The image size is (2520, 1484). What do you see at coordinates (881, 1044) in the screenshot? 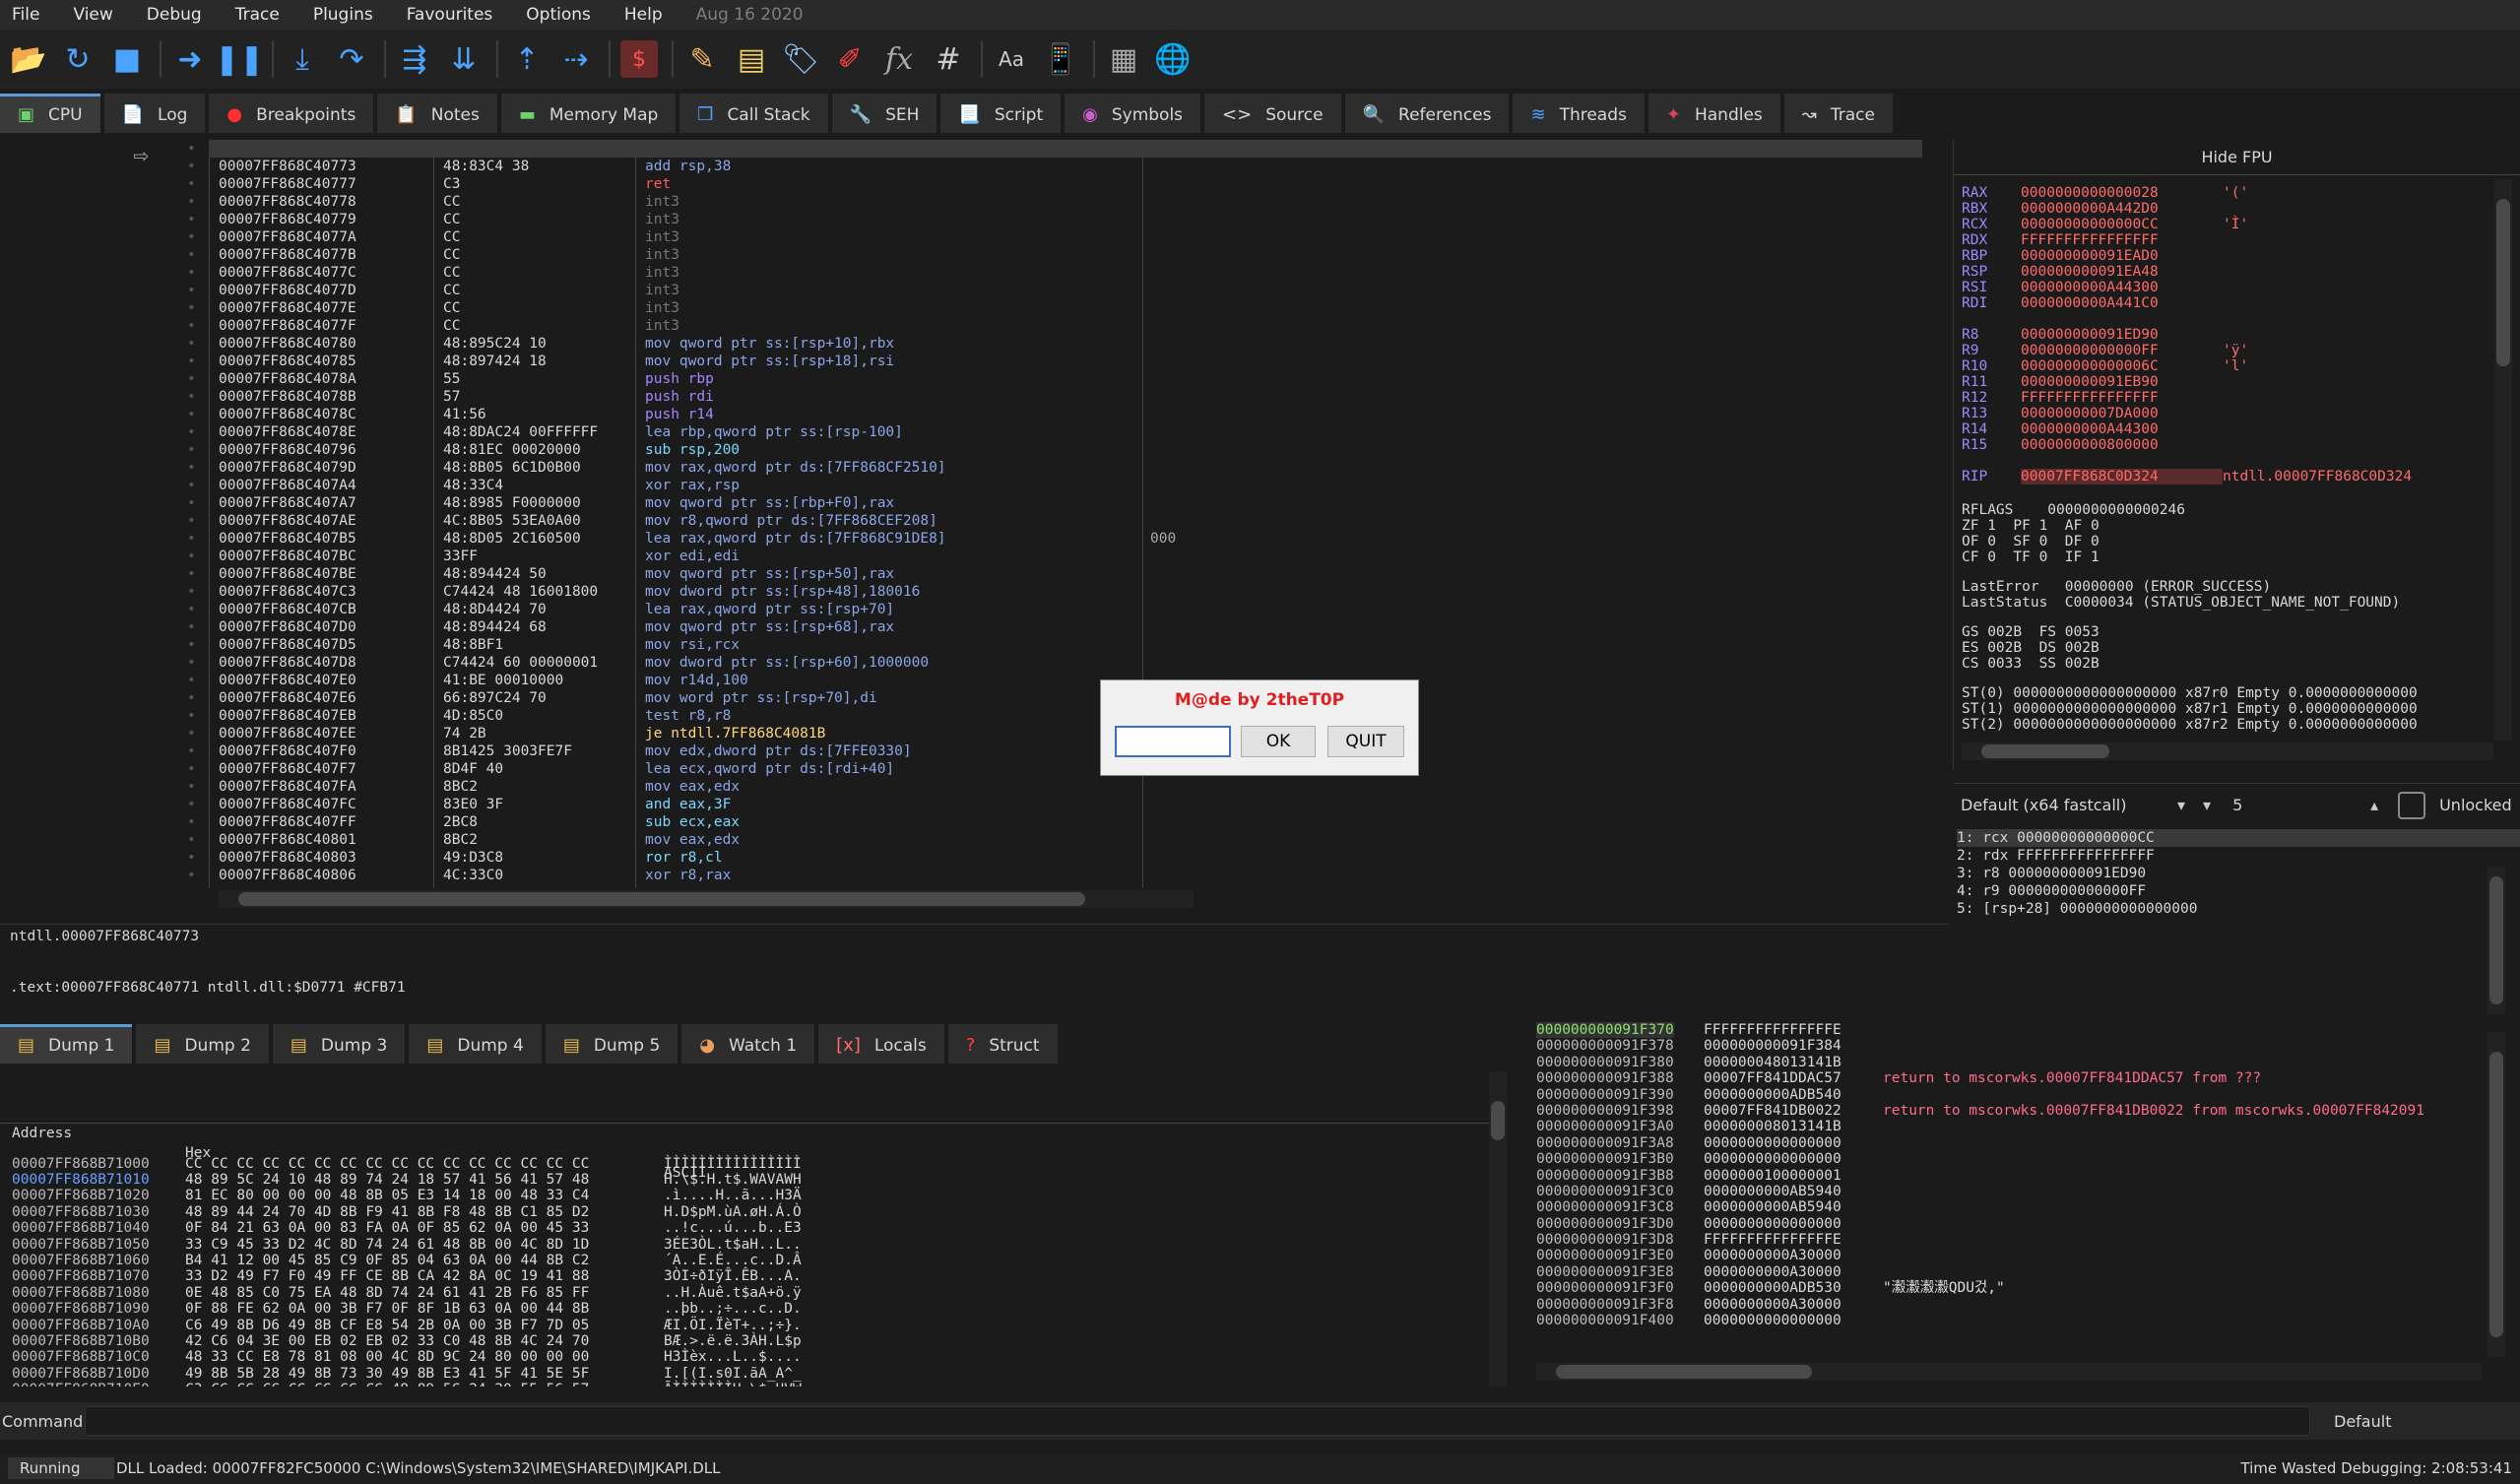
I see `tab-locals: [x] Locals` at bounding box center [881, 1044].